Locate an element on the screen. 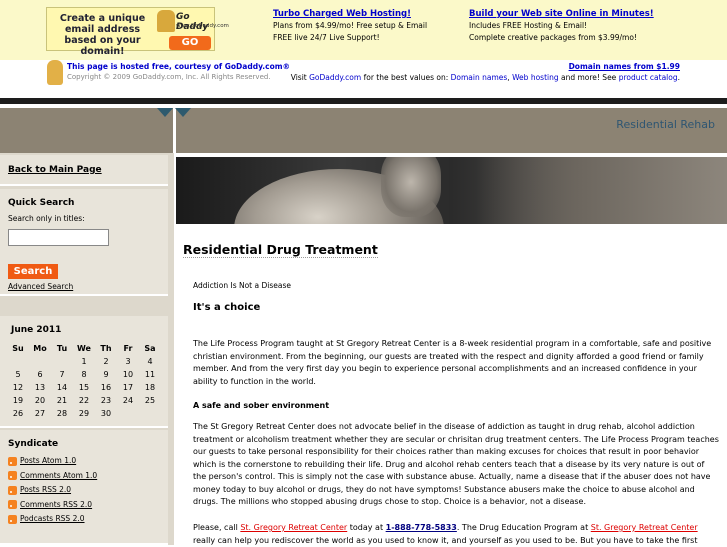 The width and height of the screenshot is (727, 547). retreat-center-link-1: St. Gregory Retreat Center is located at coordinates (293, 527).